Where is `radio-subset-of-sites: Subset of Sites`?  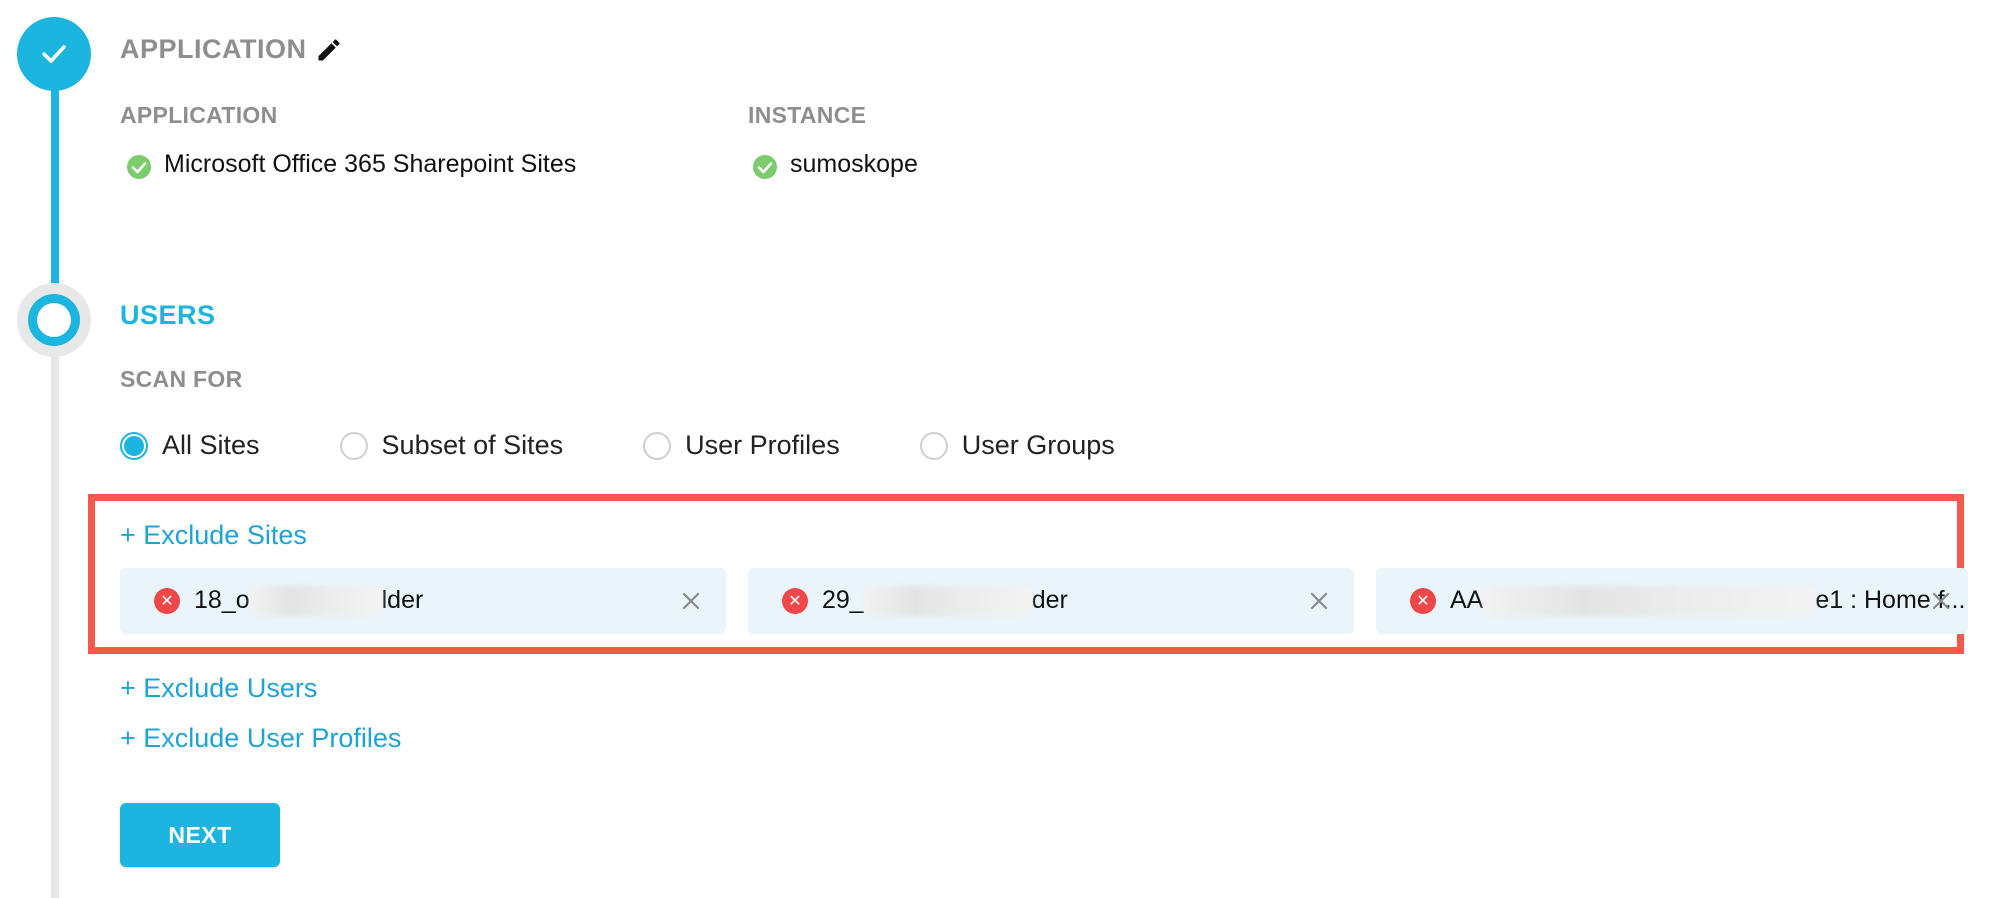 radio-subset-of-sites: Subset of Sites is located at coordinates (451, 445).